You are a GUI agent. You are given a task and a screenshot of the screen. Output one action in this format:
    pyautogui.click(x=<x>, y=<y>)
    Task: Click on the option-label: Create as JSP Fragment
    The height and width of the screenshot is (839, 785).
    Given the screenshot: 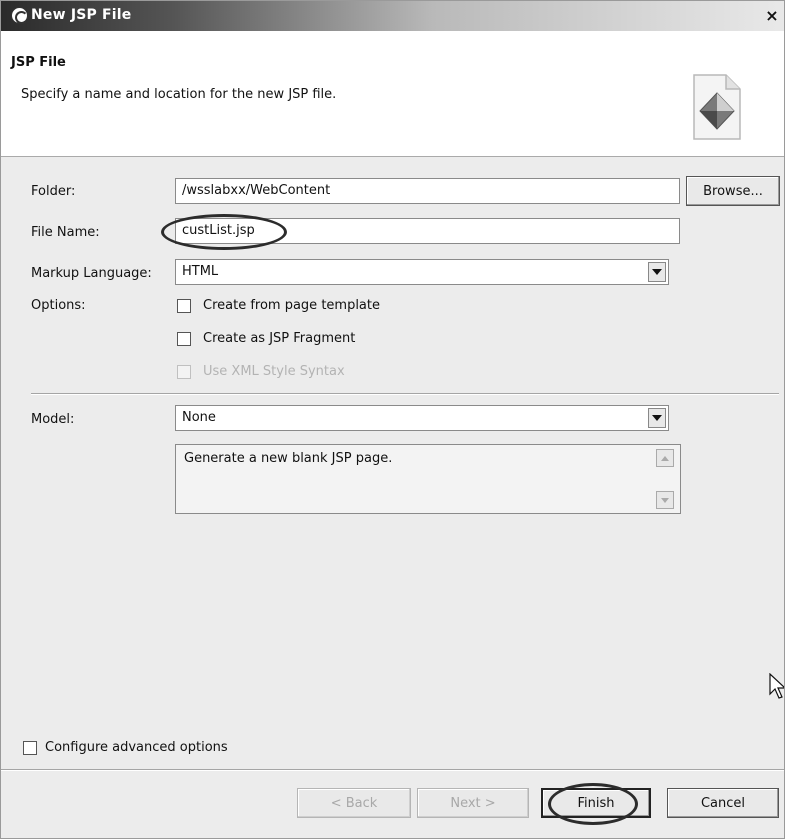 What is the action you would take?
    pyautogui.click(x=279, y=338)
    